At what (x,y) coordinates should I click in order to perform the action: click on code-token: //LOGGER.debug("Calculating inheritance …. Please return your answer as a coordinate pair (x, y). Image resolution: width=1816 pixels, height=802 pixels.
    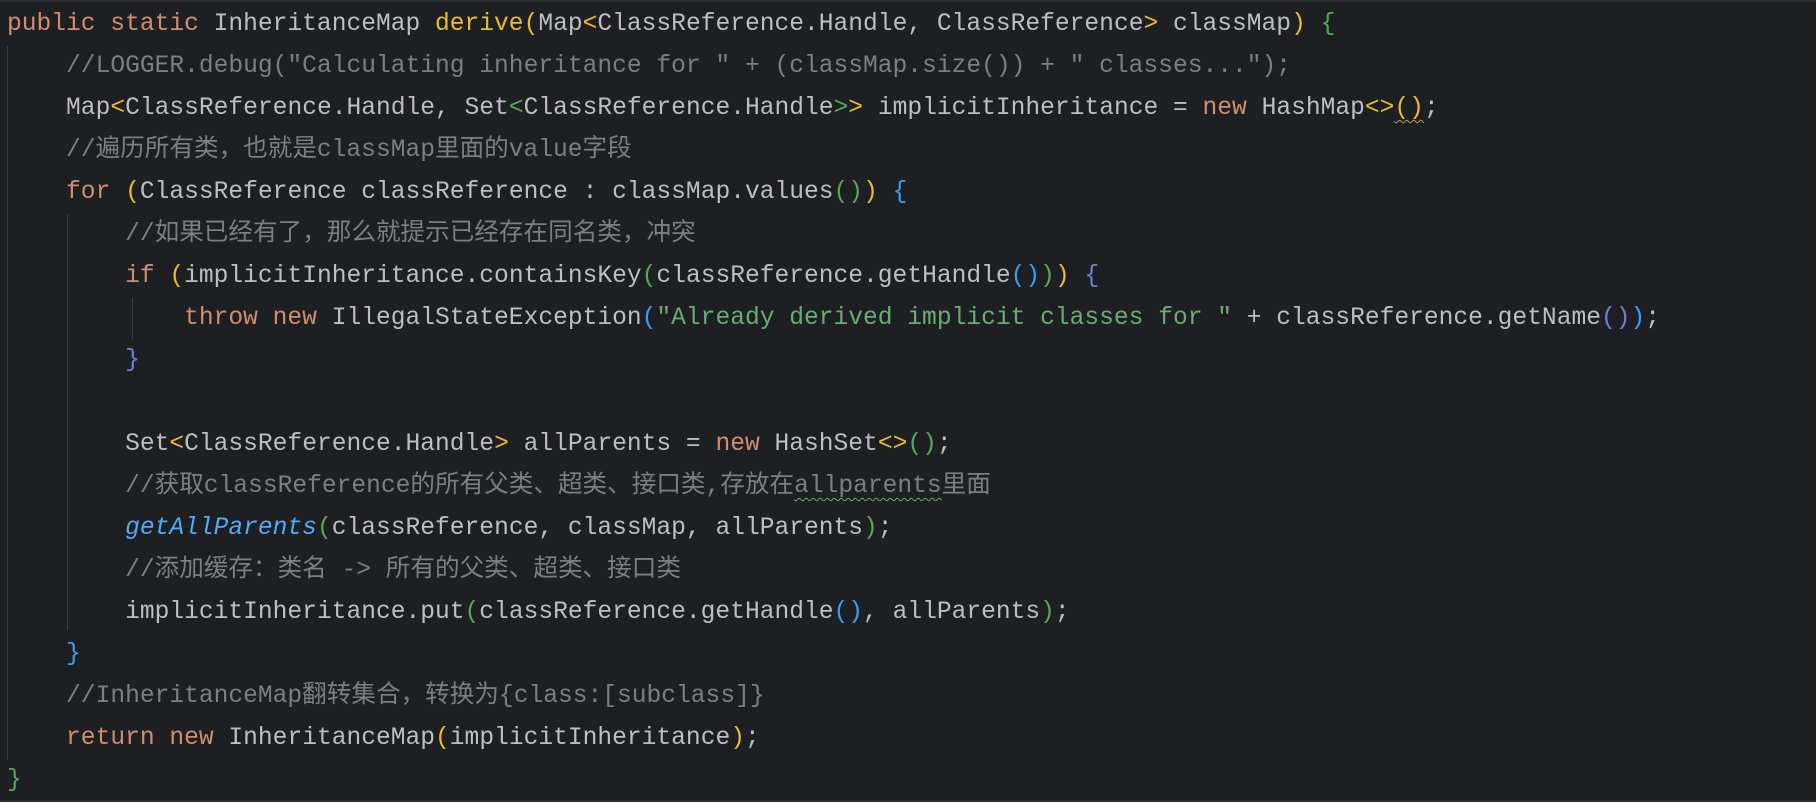
    Looking at the image, I should click on (679, 66).